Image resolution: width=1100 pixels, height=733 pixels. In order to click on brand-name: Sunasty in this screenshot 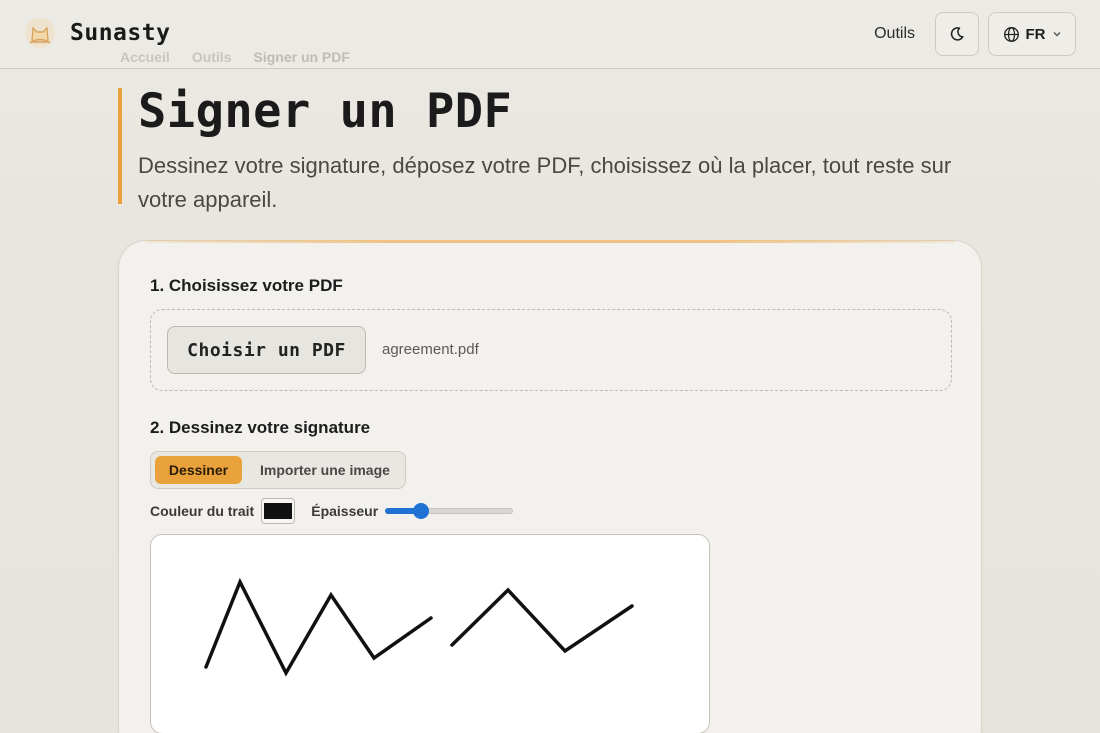, I will do `click(120, 33)`.